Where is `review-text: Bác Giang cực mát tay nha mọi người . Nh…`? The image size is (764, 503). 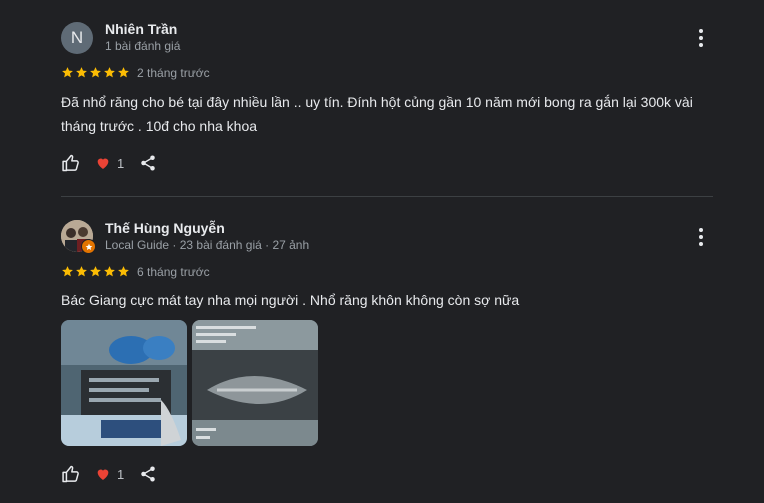
review-text: Bác Giang cực mát tay nha mọi người . Nh… is located at coordinates (290, 300).